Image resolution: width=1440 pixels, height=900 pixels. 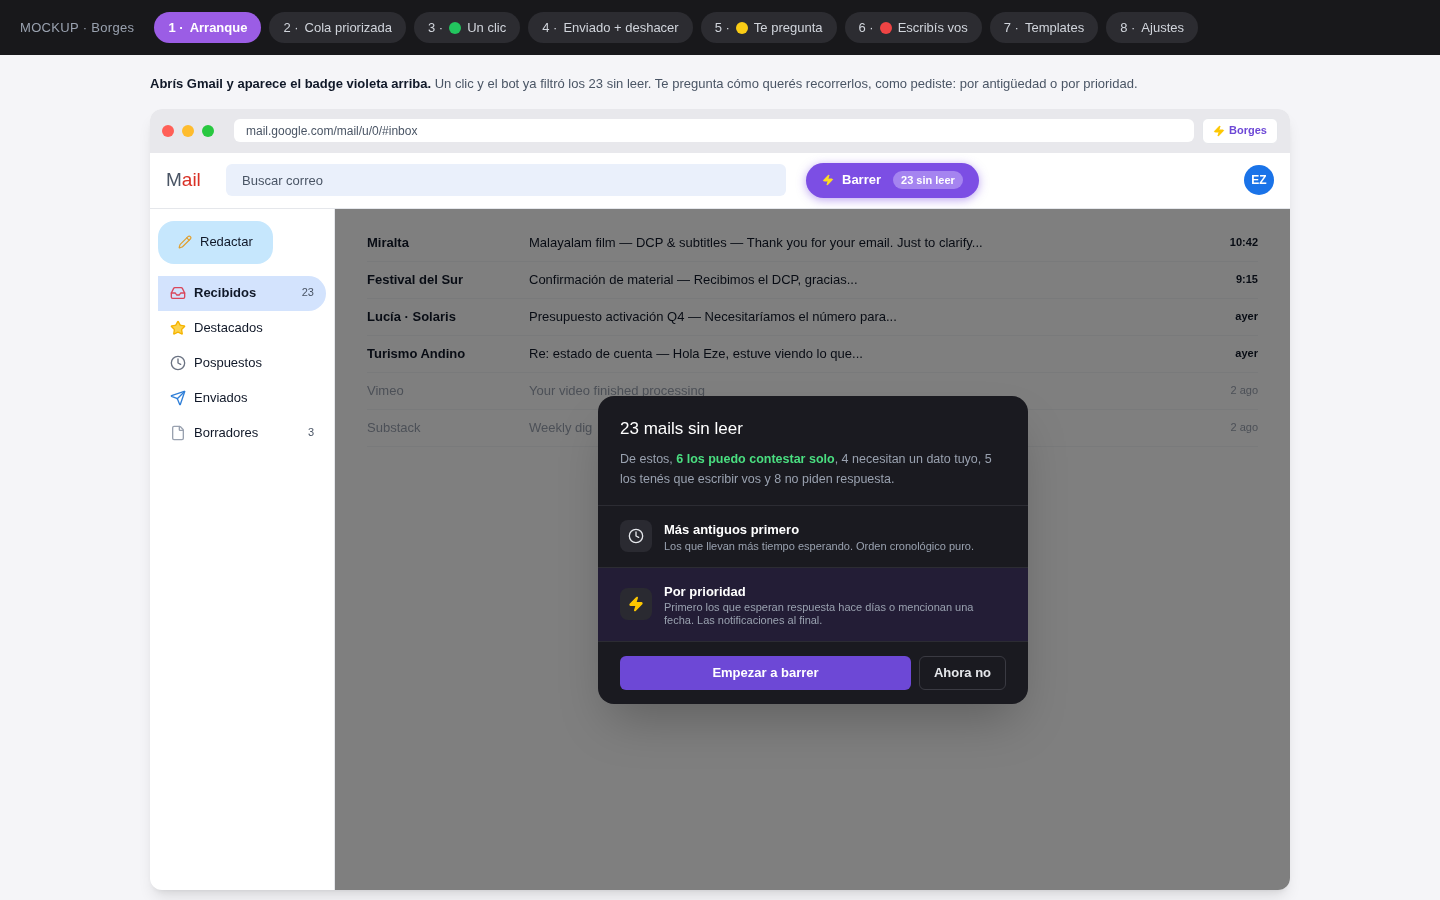 What do you see at coordinates (208, 27) in the screenshot?
I see `step-tab: 1 · Arranque` at bounding box center [208, 27].